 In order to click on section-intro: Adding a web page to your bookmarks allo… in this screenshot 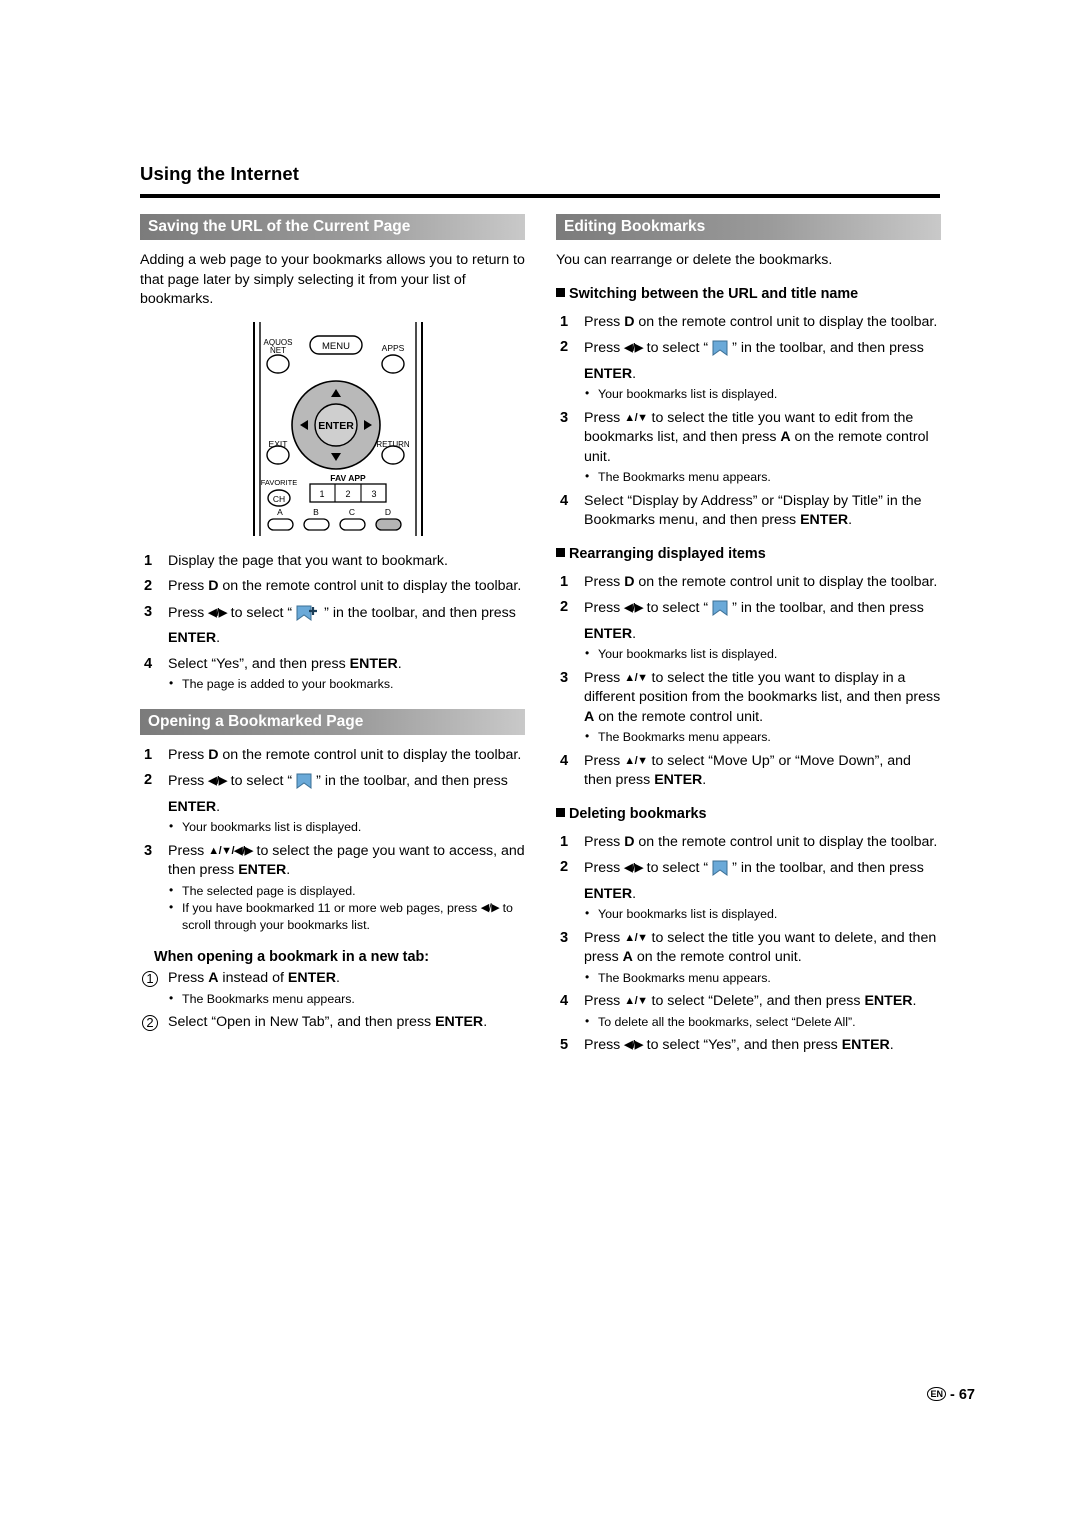, I will do `click(332, 279)`.